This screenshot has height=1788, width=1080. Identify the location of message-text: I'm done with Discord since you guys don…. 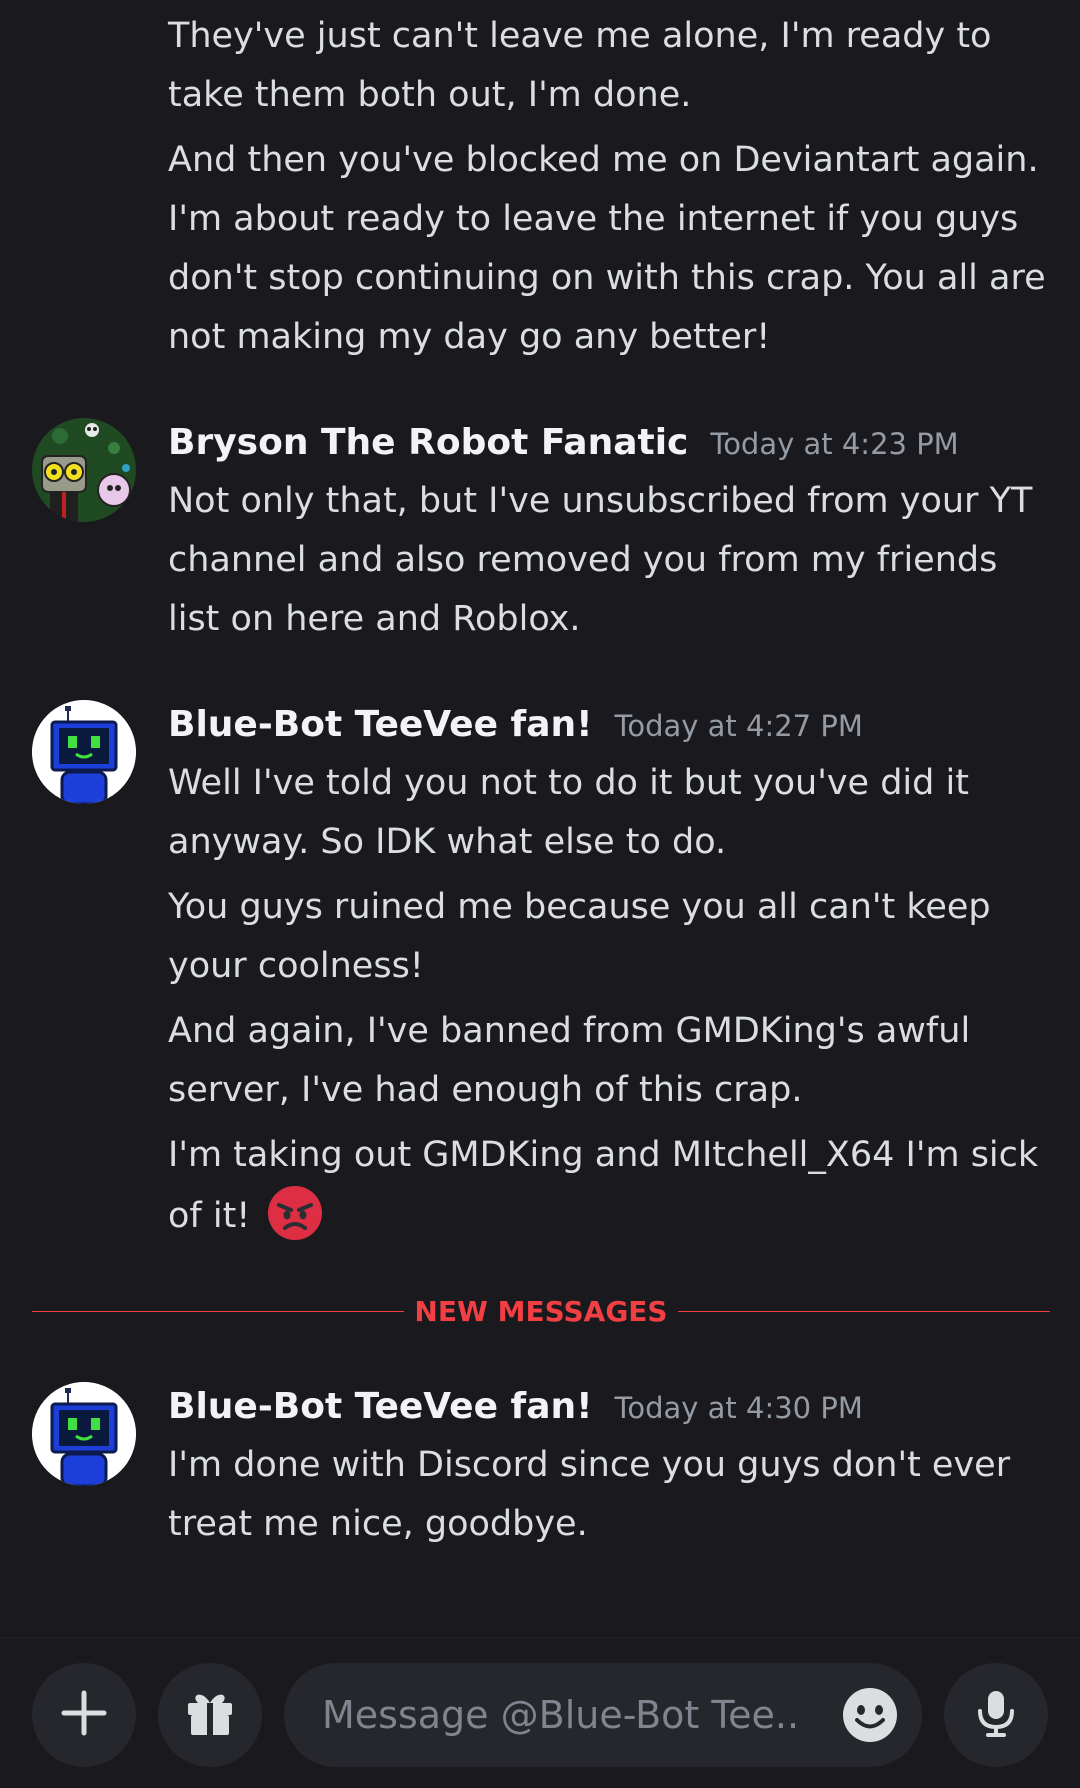
(589, 1494).